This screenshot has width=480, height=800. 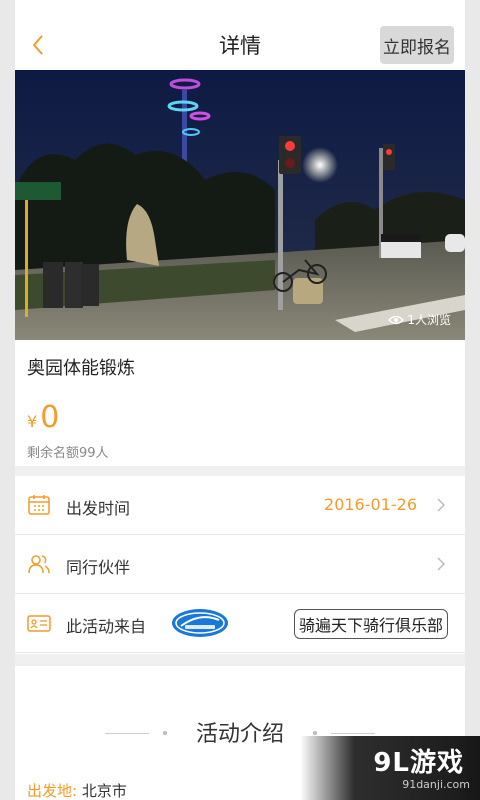 I want to click on source-label: 此活动来自, so click(x=106, y=626).